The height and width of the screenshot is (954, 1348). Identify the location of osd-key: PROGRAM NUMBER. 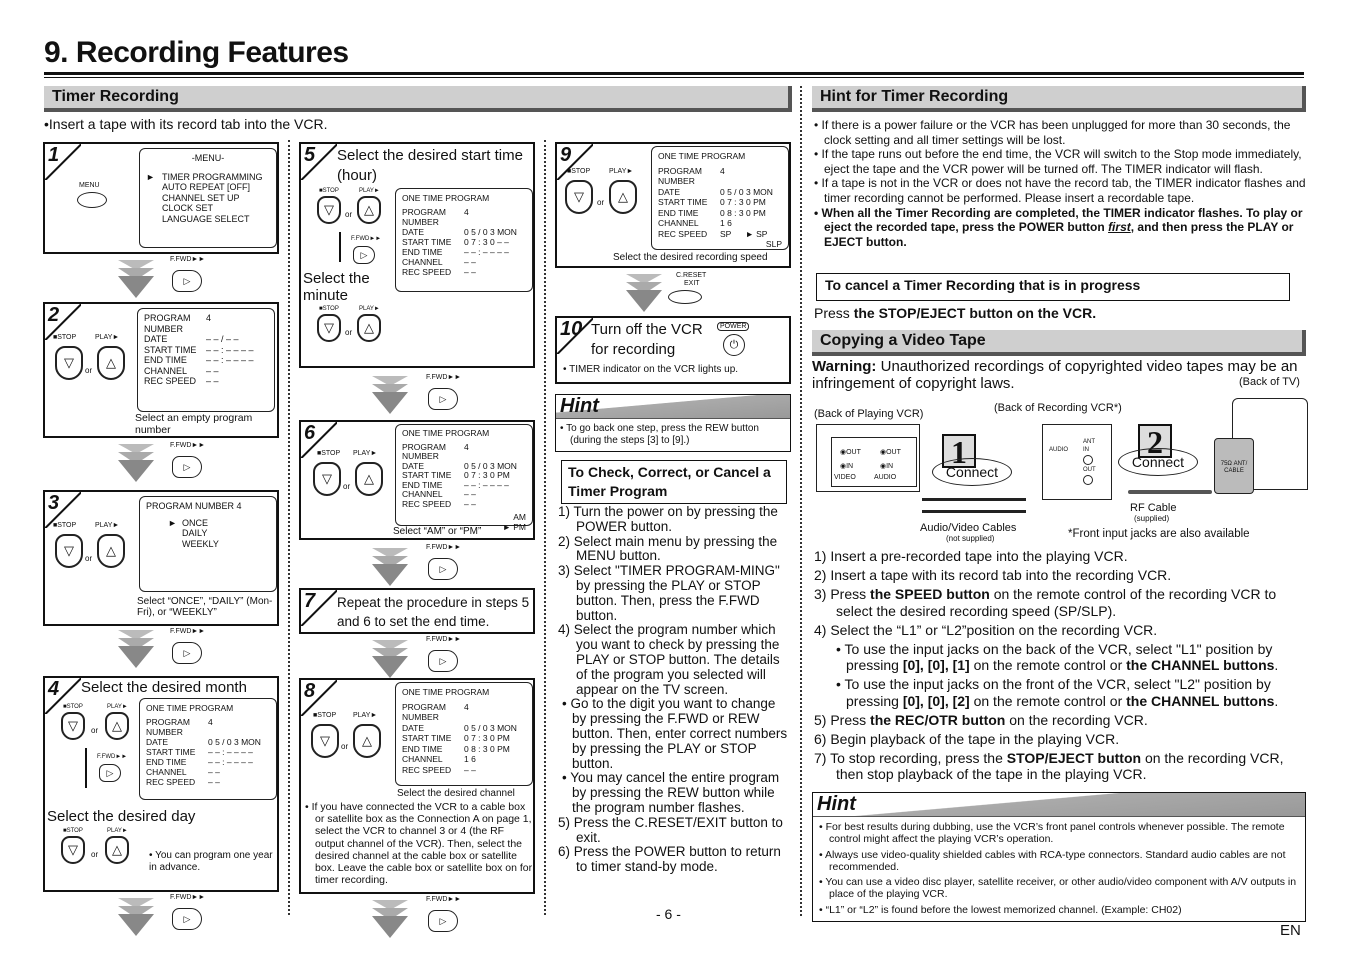
(680, 176).